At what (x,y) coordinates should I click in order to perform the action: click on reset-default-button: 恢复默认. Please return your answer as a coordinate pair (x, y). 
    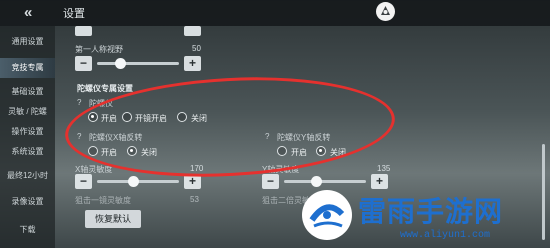
    Looking at the image, I should click on (113, 219).